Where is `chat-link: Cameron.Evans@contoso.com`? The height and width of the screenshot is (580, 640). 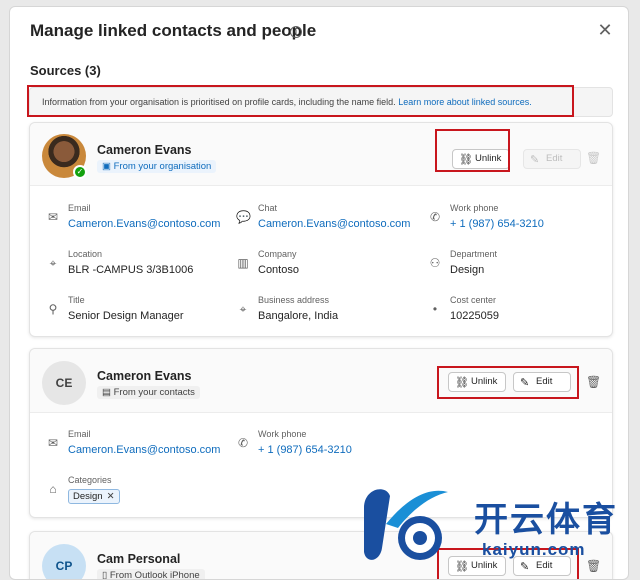 chat-link: Cameron.Evans@contoso.com is located at coordinates (334, 224).